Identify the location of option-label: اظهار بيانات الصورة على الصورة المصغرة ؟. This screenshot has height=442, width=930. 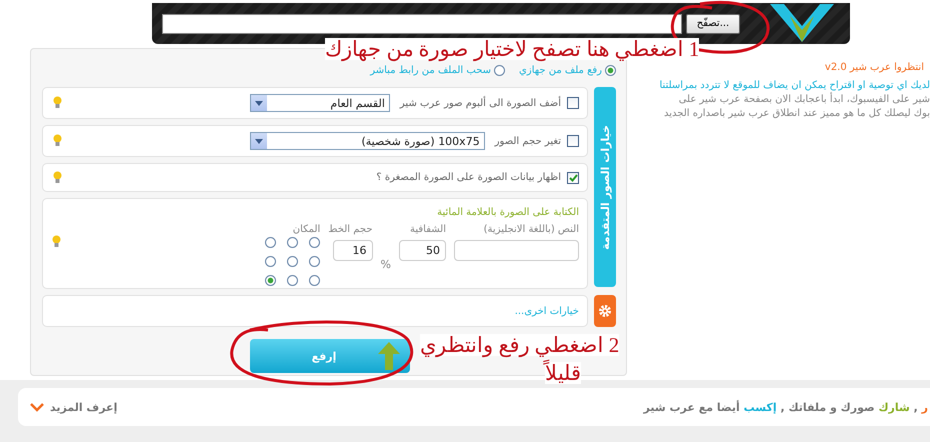
(468, 177).